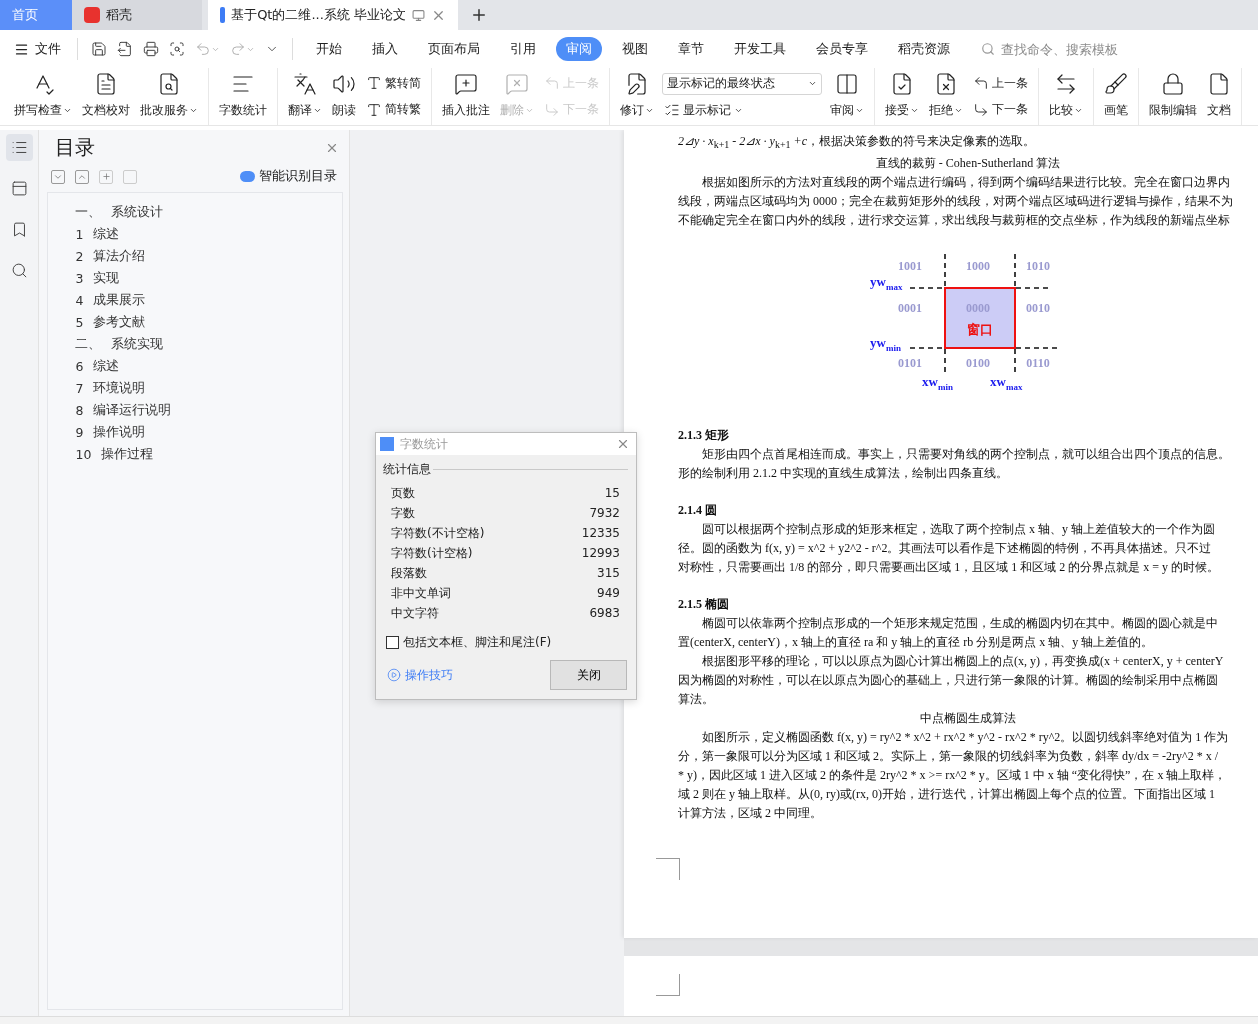 The image size is (1258, 1024). I want to click on toc-number: 2, so click(79, 256).